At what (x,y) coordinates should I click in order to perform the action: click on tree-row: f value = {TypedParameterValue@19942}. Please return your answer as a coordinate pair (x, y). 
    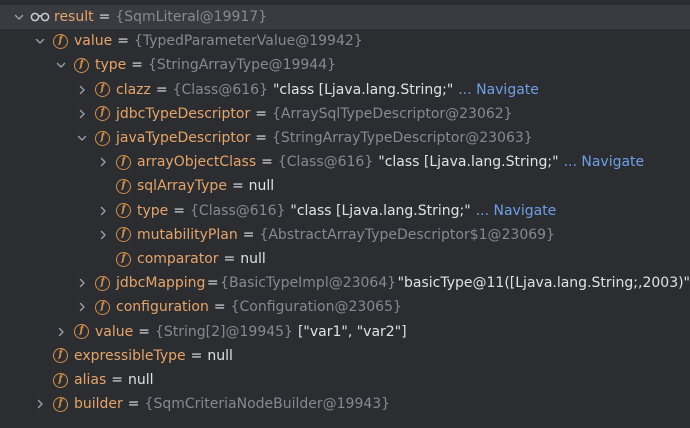
    Looking at the image, I should click on (345, 41).